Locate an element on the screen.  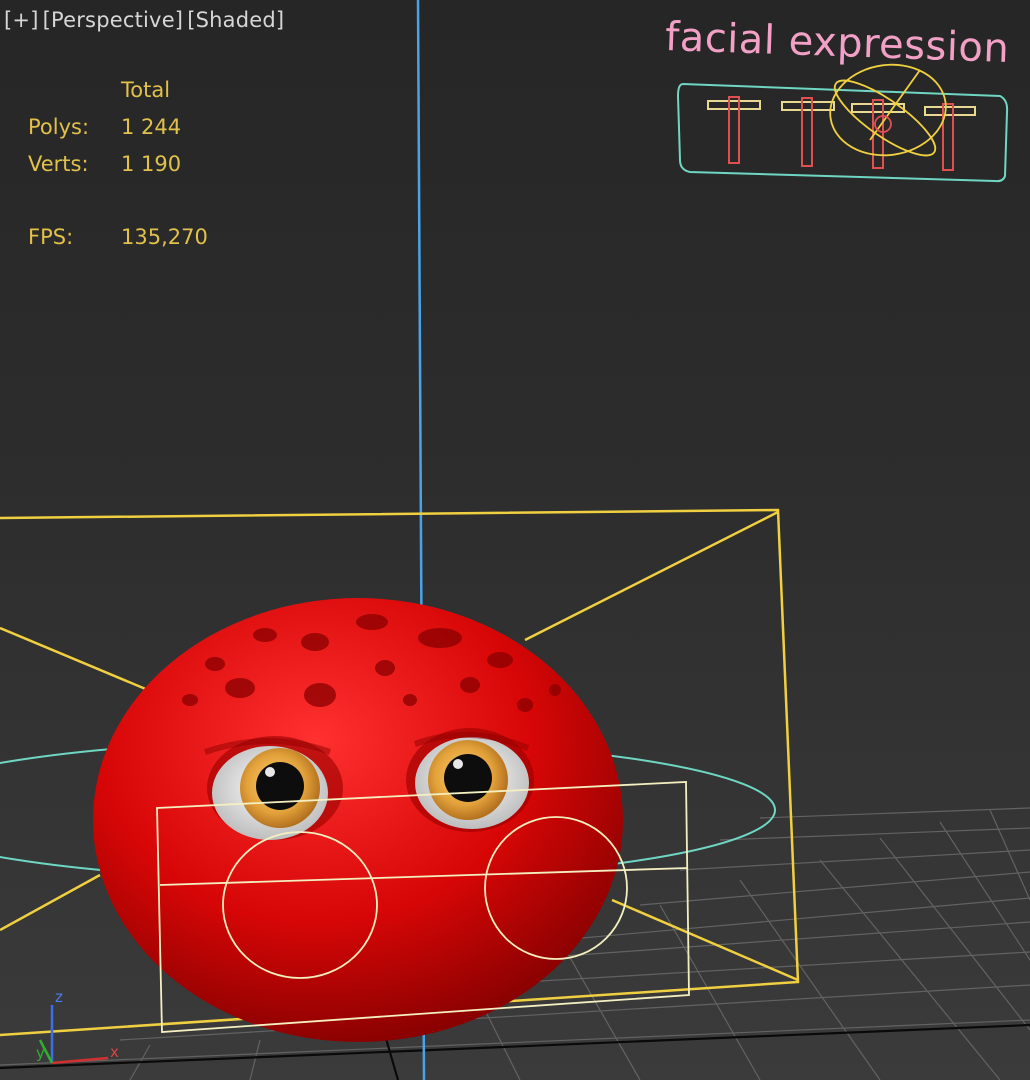
facial-rig-panel is located at coordinates (842, 120).